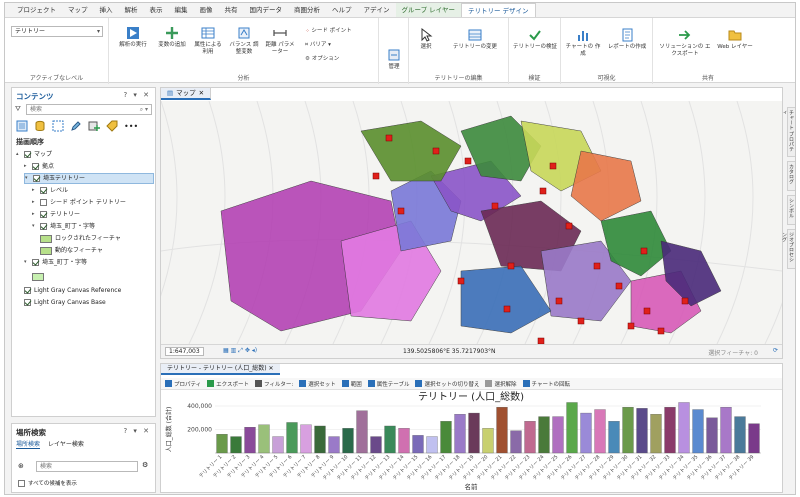 The height and width of the screenshot is (497, 800). Describe the element at coordinates (377, 10) in the screenshot. I see `ribbon-tab-11: アデイン` at that location.